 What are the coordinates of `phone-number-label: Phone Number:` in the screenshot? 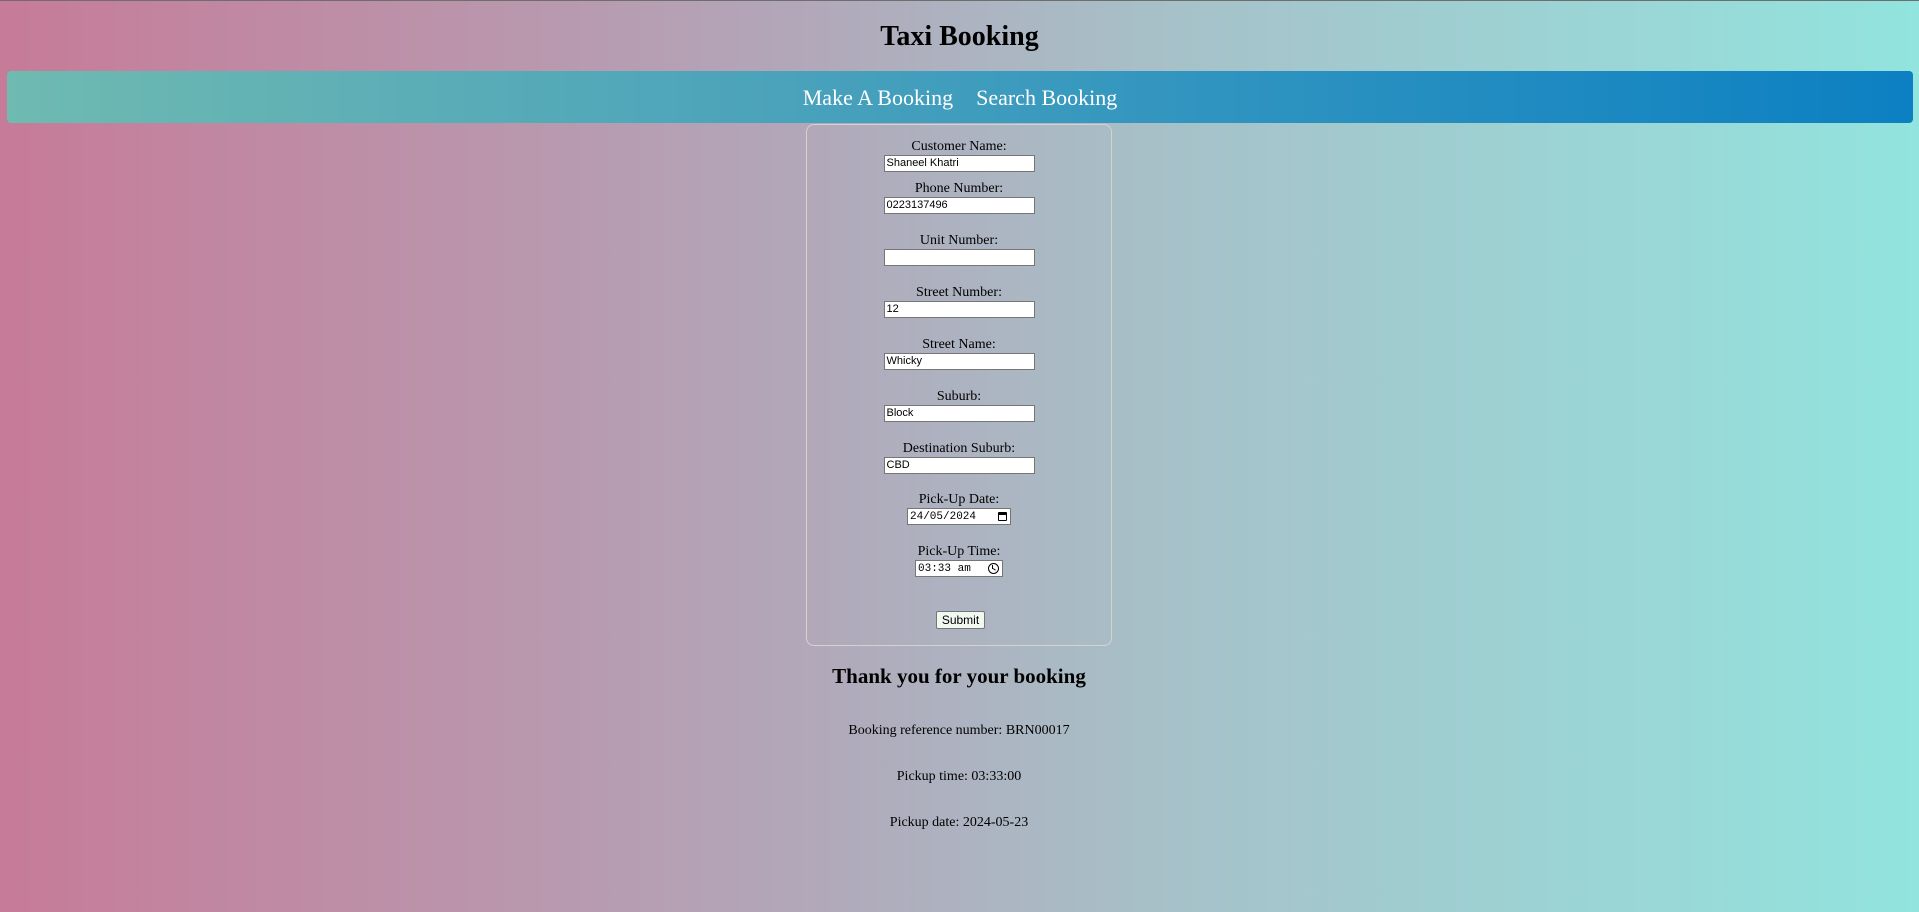 It's located at (959, 188).